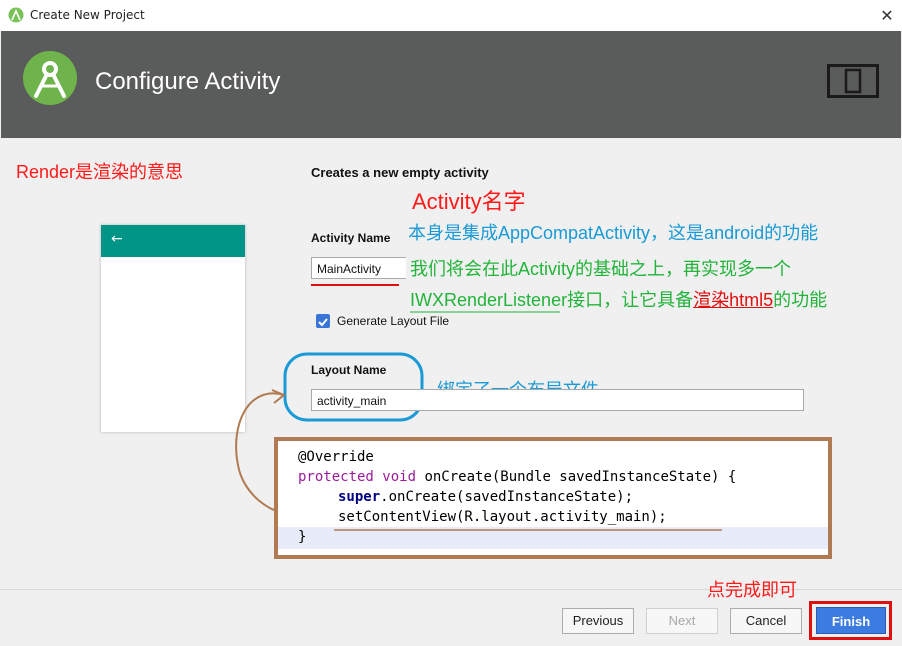 This screenshot has height=646, width=902. I want to click on previous-button: Previous, so click(598, 621).